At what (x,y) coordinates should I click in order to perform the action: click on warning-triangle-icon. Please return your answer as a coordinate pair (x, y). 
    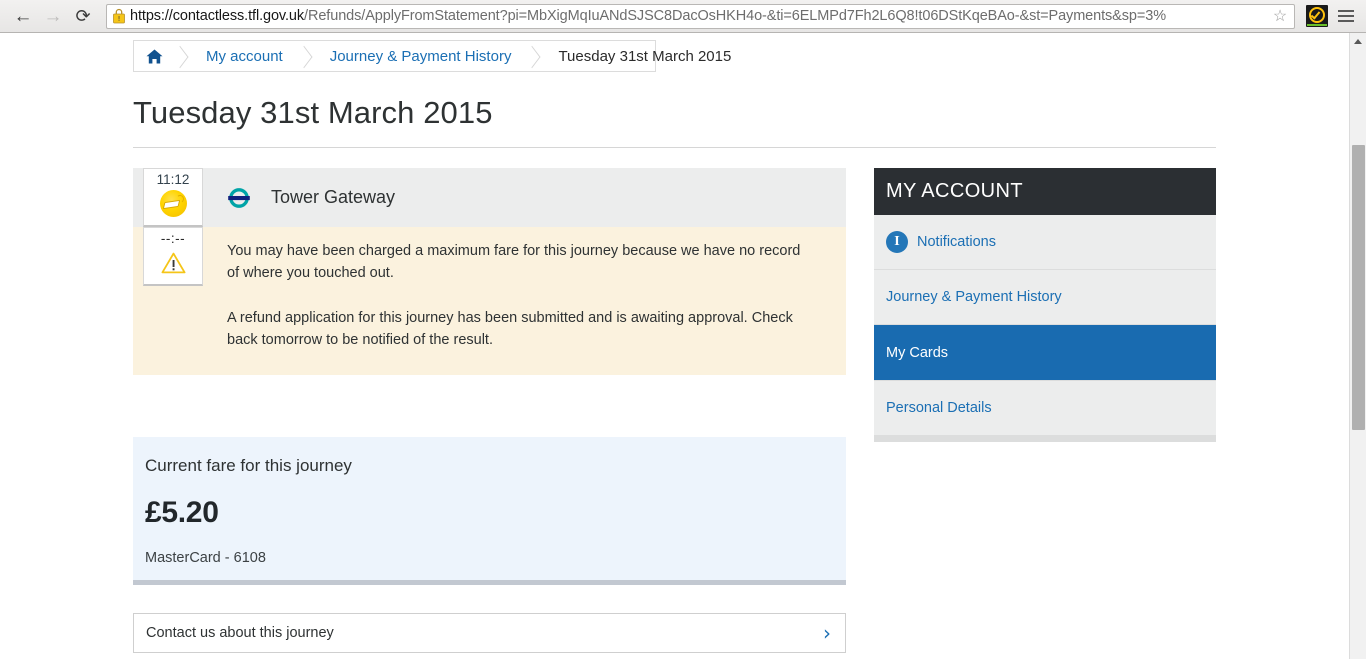
    Looking at the image, I should click on (173, 263).